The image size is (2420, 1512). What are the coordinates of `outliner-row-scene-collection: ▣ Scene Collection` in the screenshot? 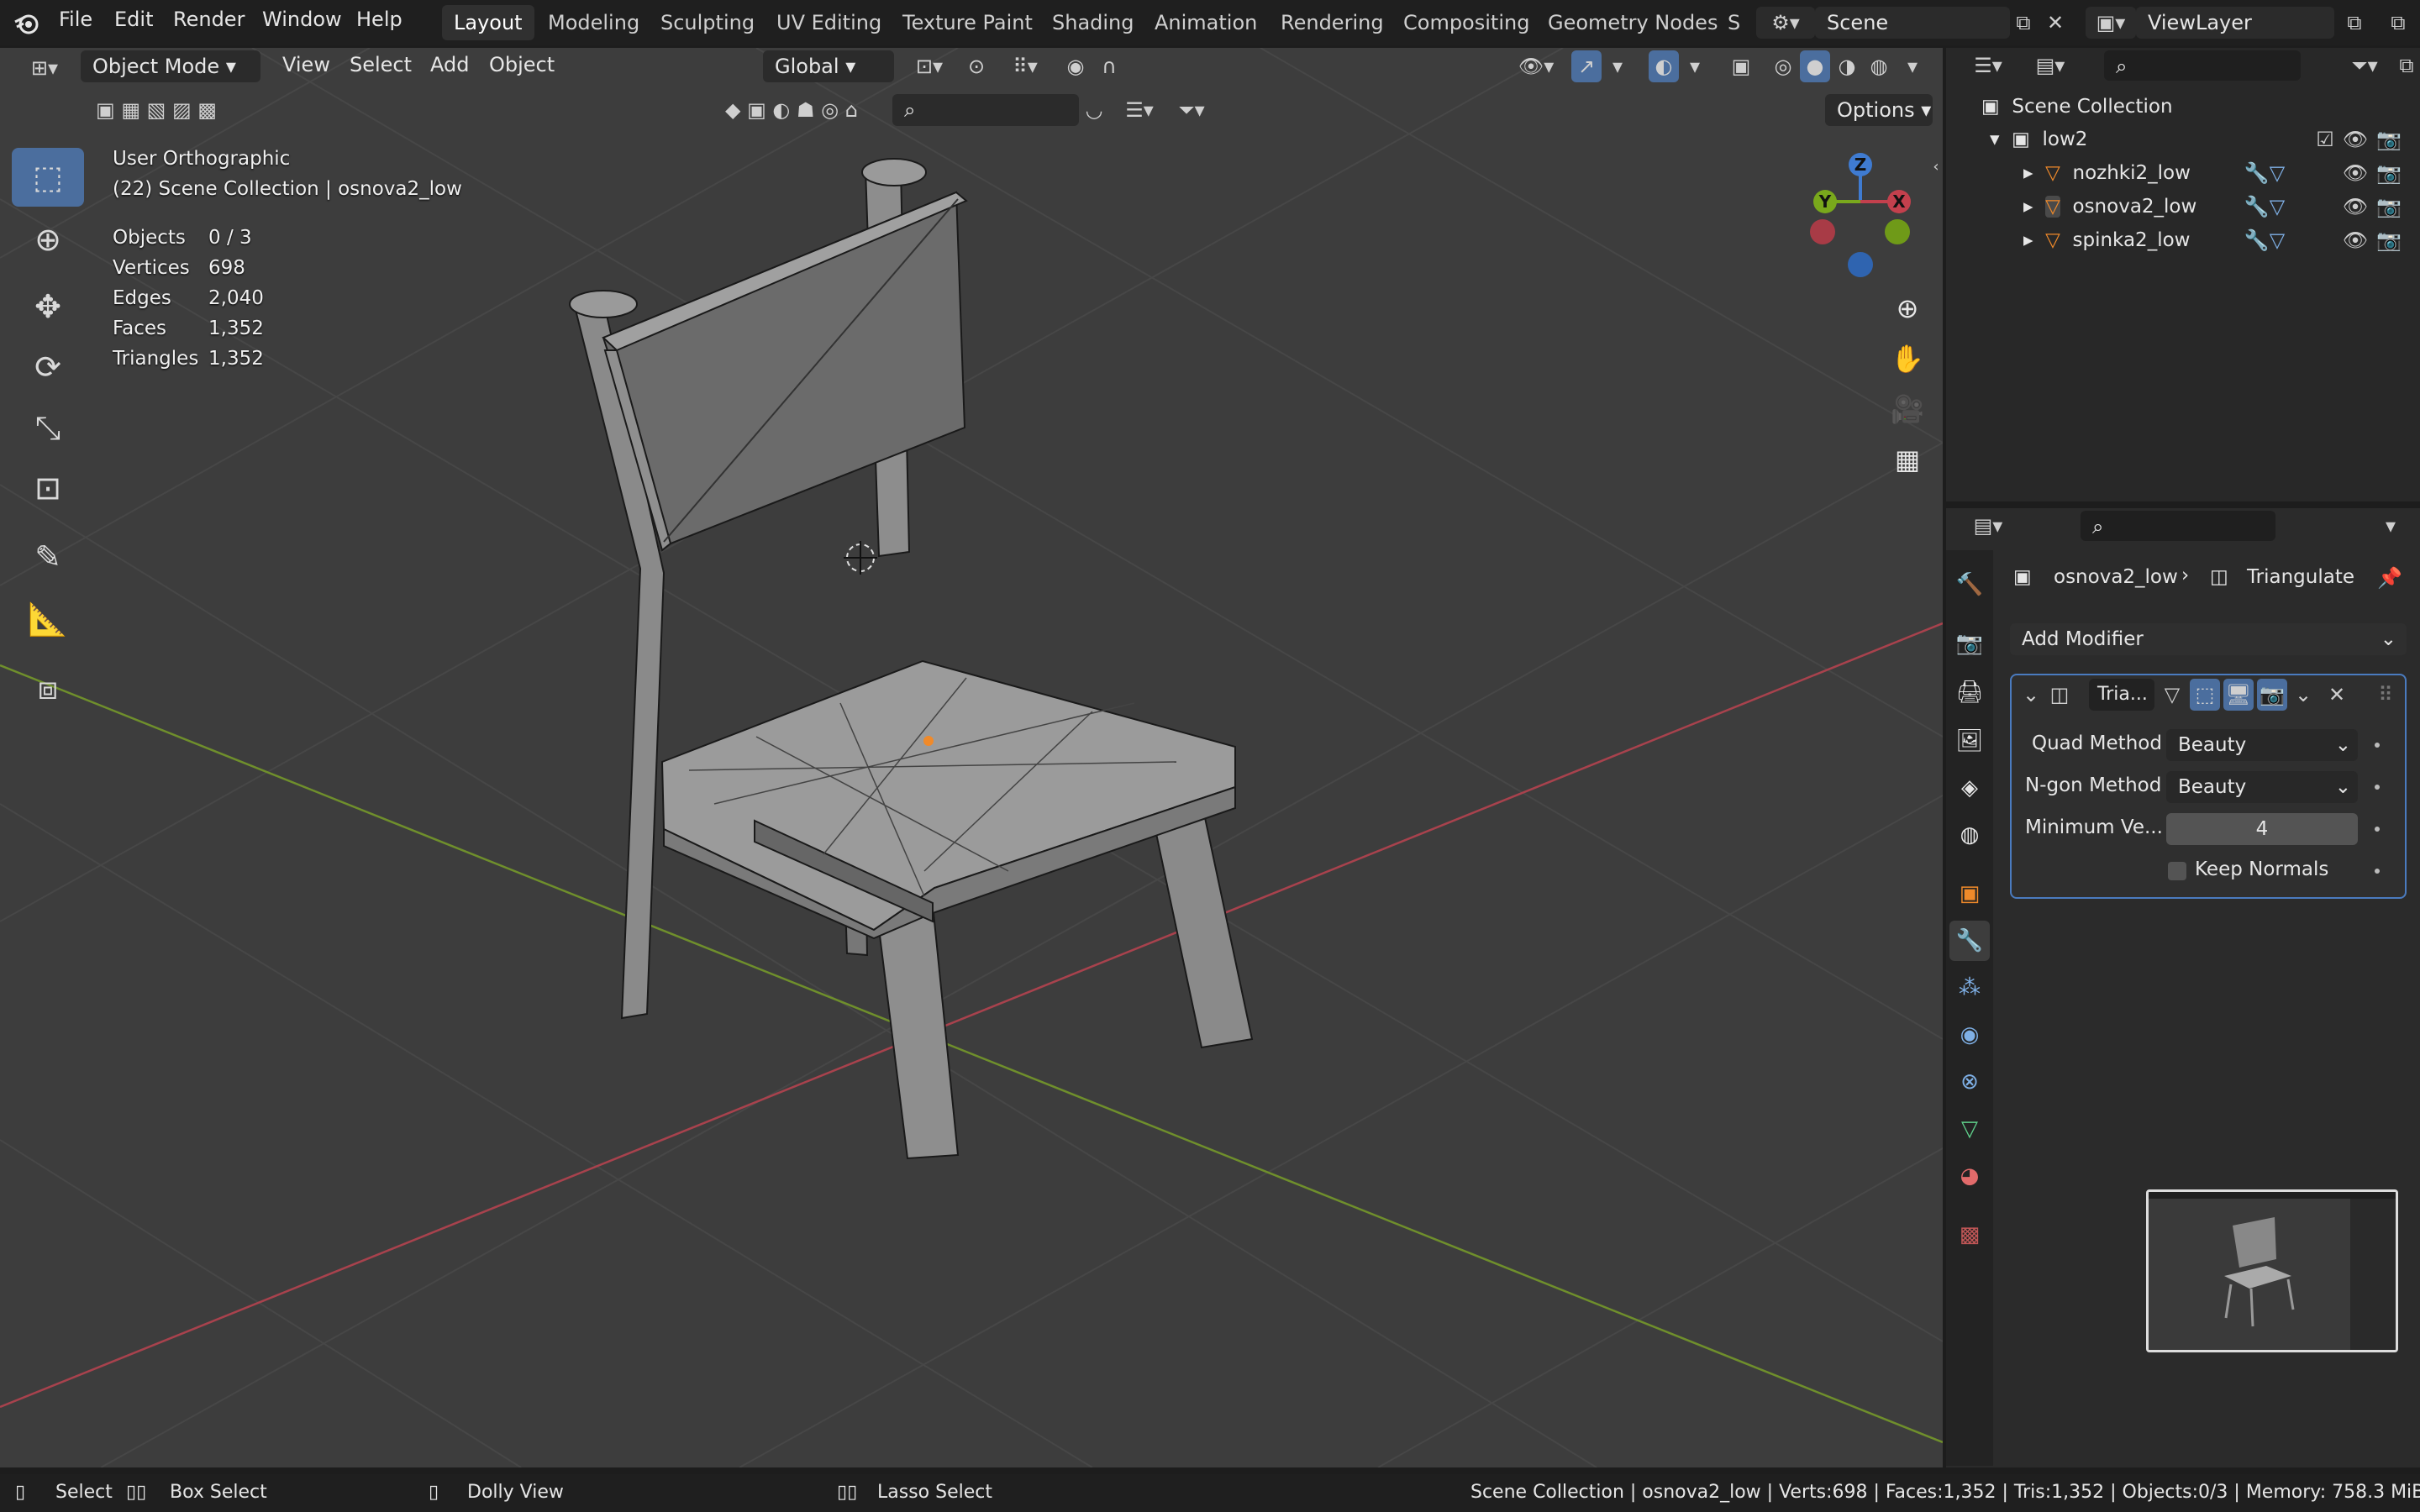 It's located at (2077, 106).